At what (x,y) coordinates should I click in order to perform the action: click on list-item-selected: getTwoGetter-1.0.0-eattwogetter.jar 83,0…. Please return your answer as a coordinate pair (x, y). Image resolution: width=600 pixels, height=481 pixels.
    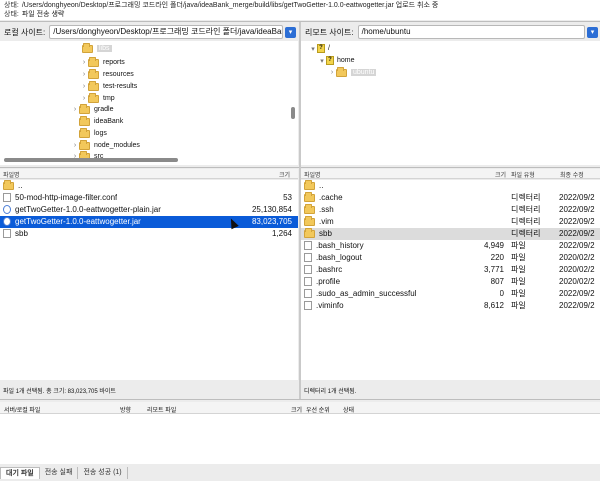
    Looking at the image, I should click on (149, 222).